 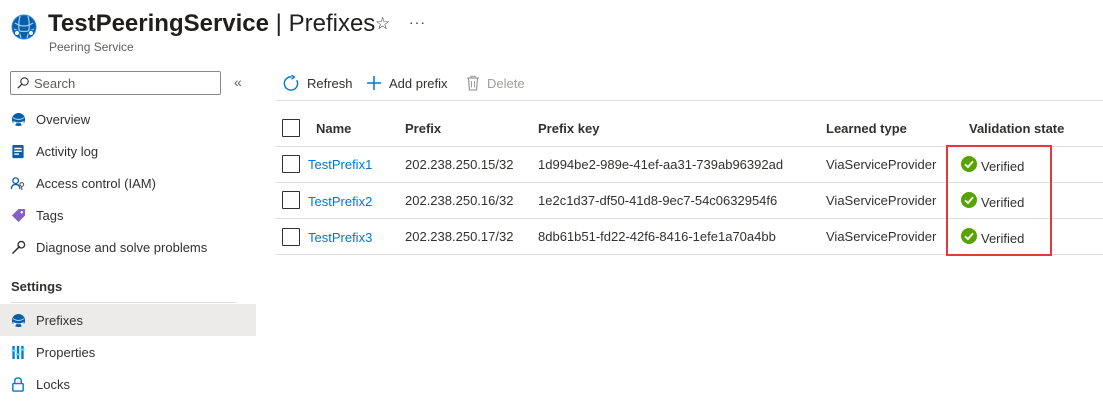 I want to click on column-header-learned-type: Learned type, so click(x=866, y=128).